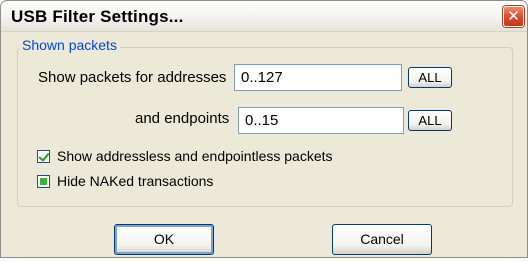  Describe the element at coordinates (132, 77) in the screenshot. I see `addresses-label: Show packets for addresses` at that location.